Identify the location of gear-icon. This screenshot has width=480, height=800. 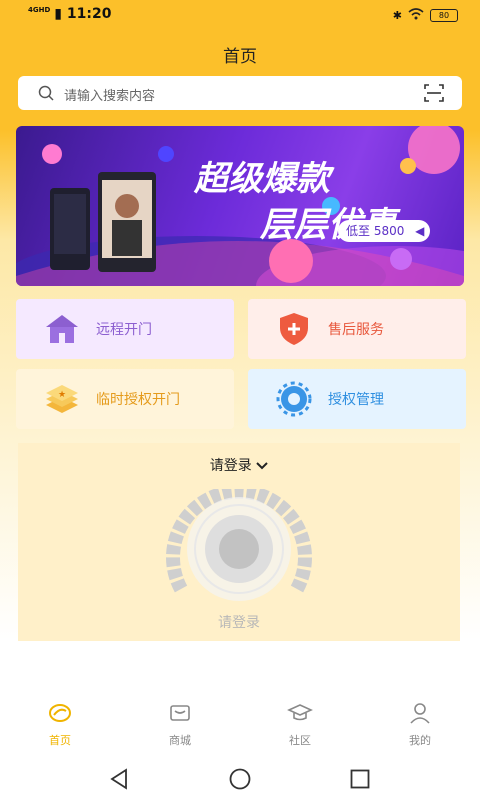
(294, 399).